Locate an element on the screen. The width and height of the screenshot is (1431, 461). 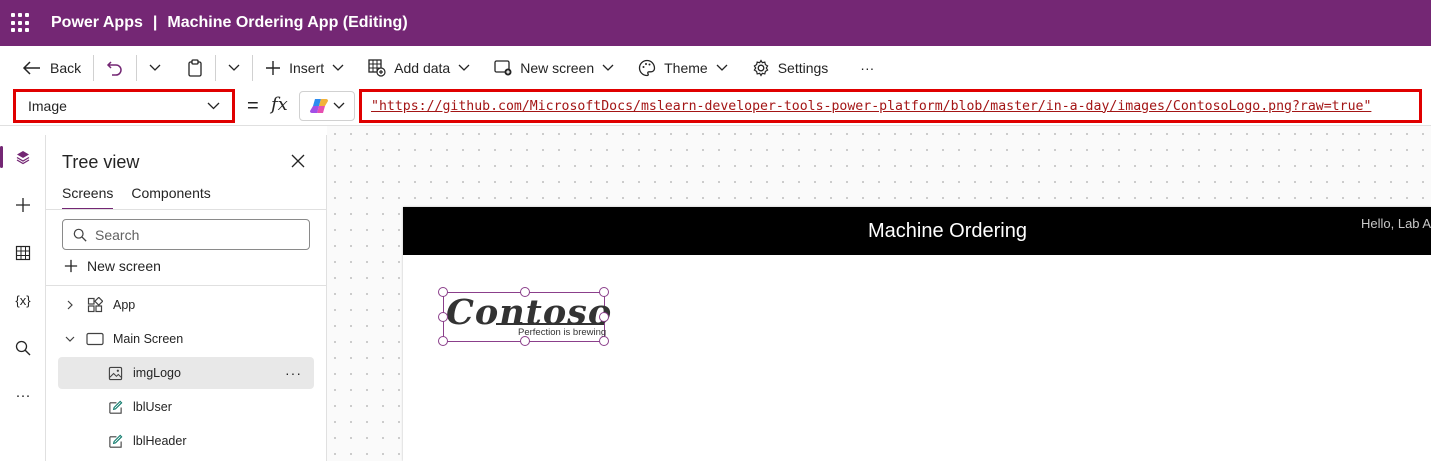
tree-node-app: App is located at coordinates (189, 305).